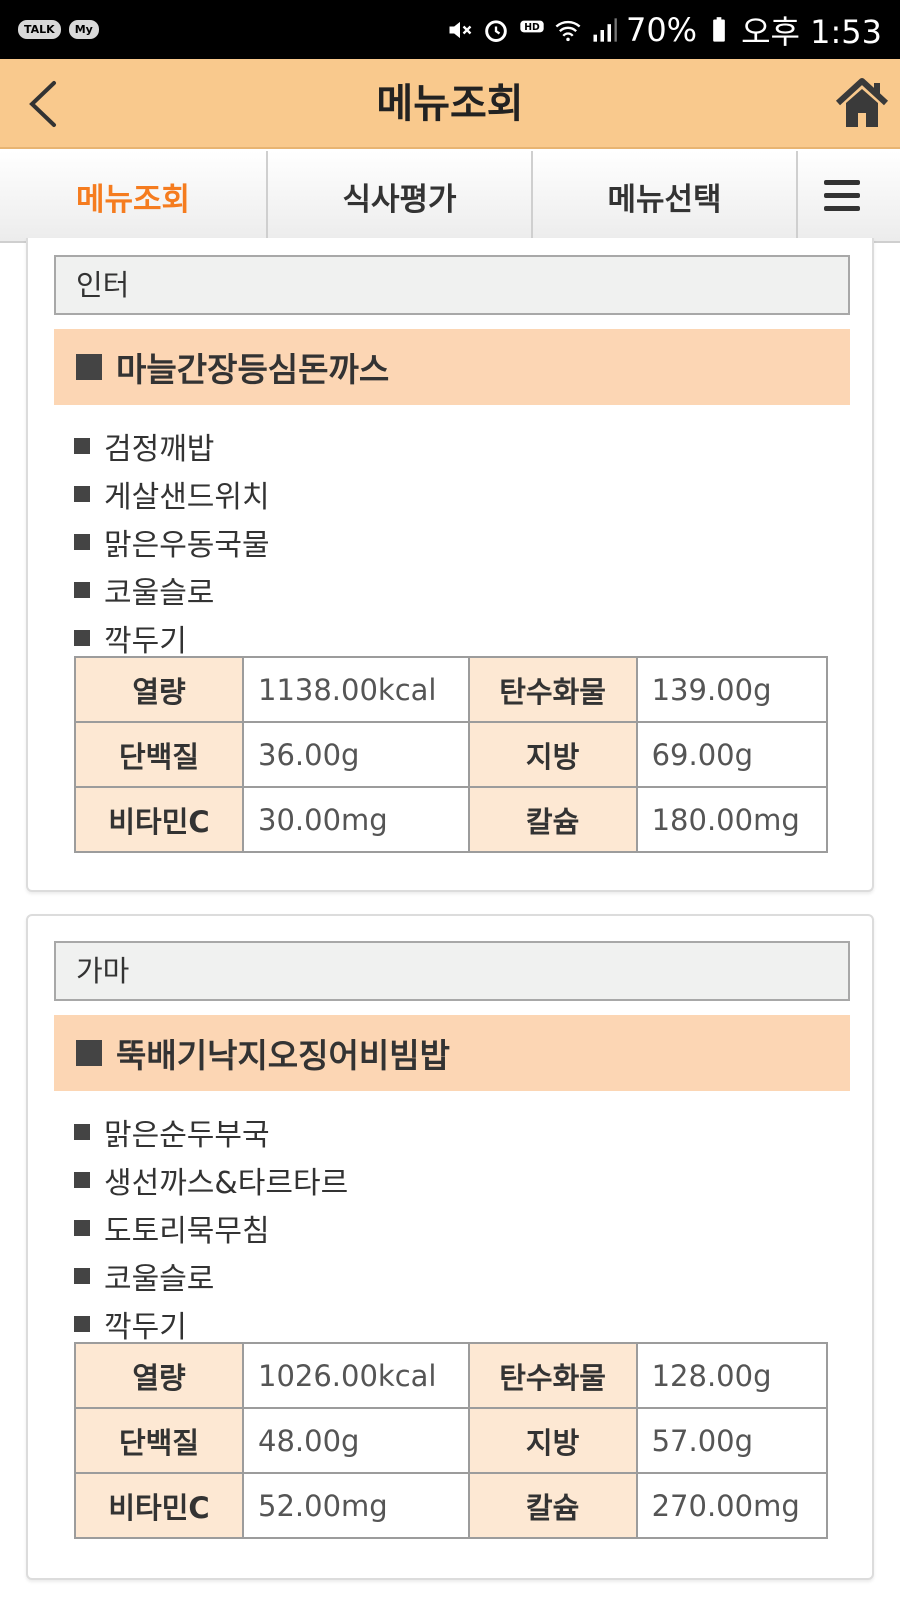 The height and width of the screenshot is (1600, 900). I want to click on table-row: 단백질 48.00g 지방 57.00g, so click(451, 1440).